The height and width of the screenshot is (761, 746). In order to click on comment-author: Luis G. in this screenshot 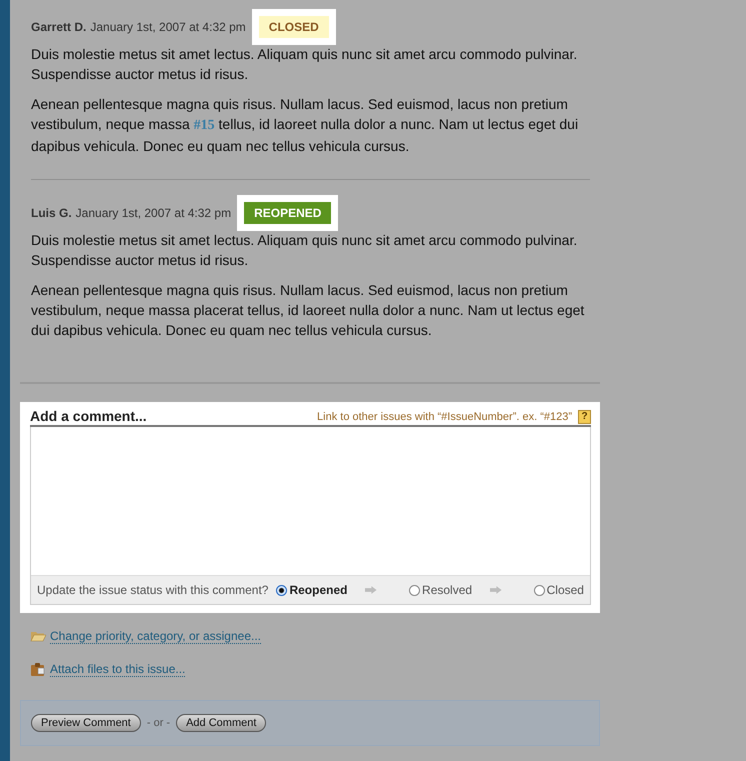, I will do `click(51, 213)`.